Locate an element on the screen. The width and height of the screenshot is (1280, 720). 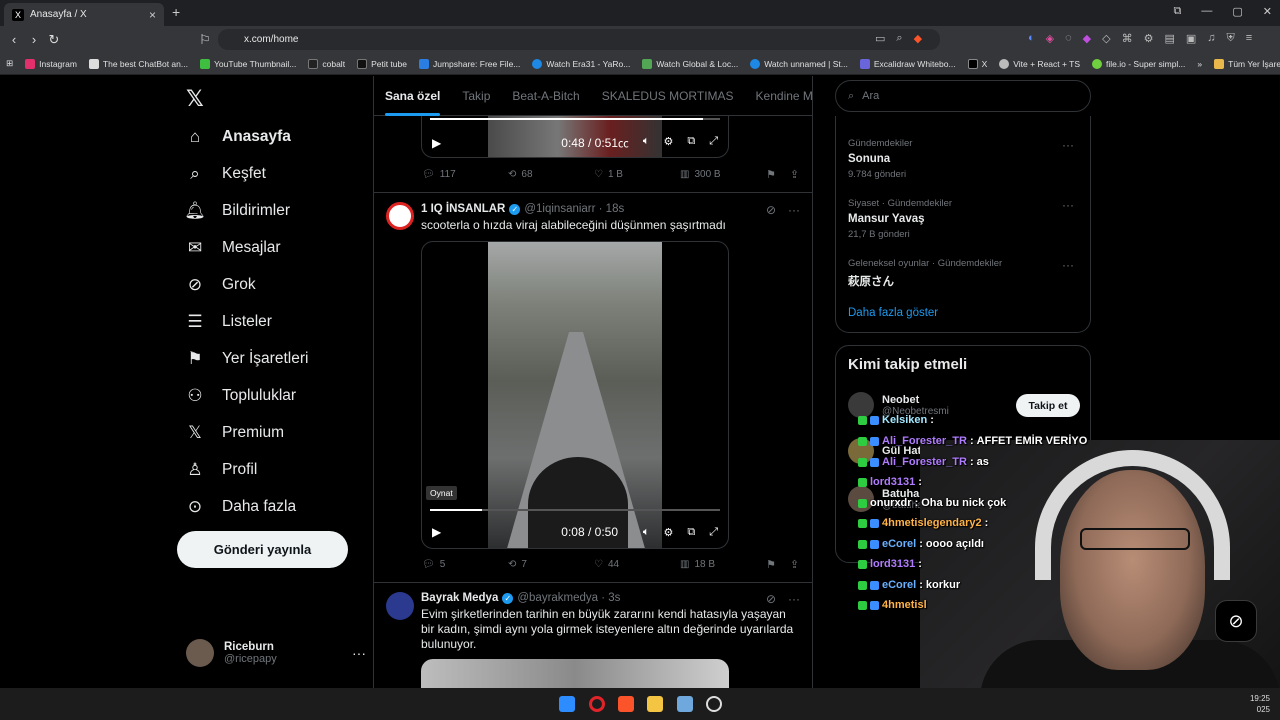
brave-icon is located at coordinates (626, 704).